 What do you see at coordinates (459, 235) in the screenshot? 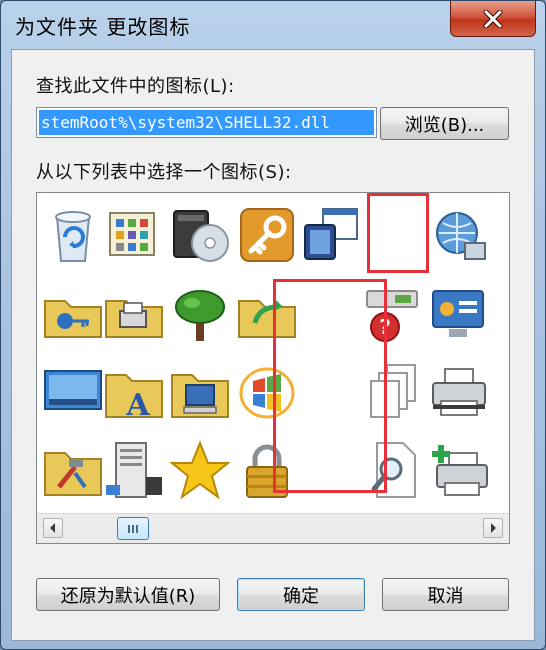
I see `network-globe-icon` at bounding box center [459, 235].